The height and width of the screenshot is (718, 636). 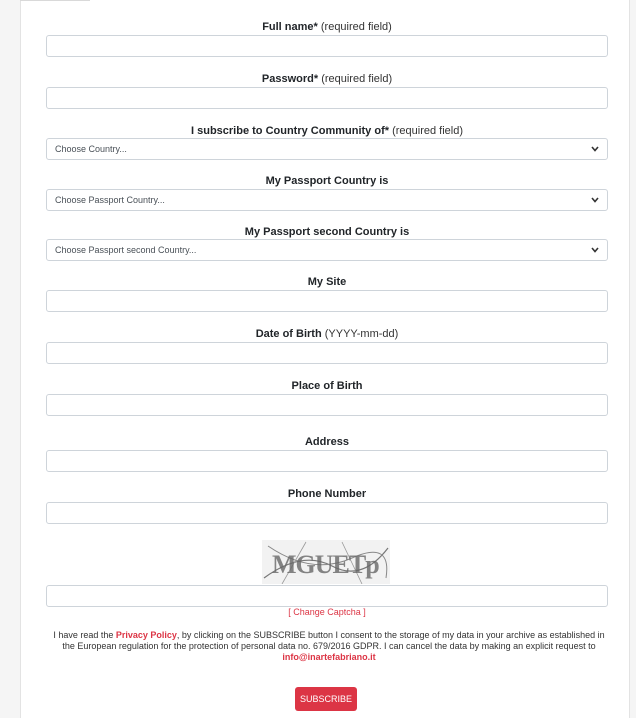 I want to click on pob-input, so click(x=327, y=405).